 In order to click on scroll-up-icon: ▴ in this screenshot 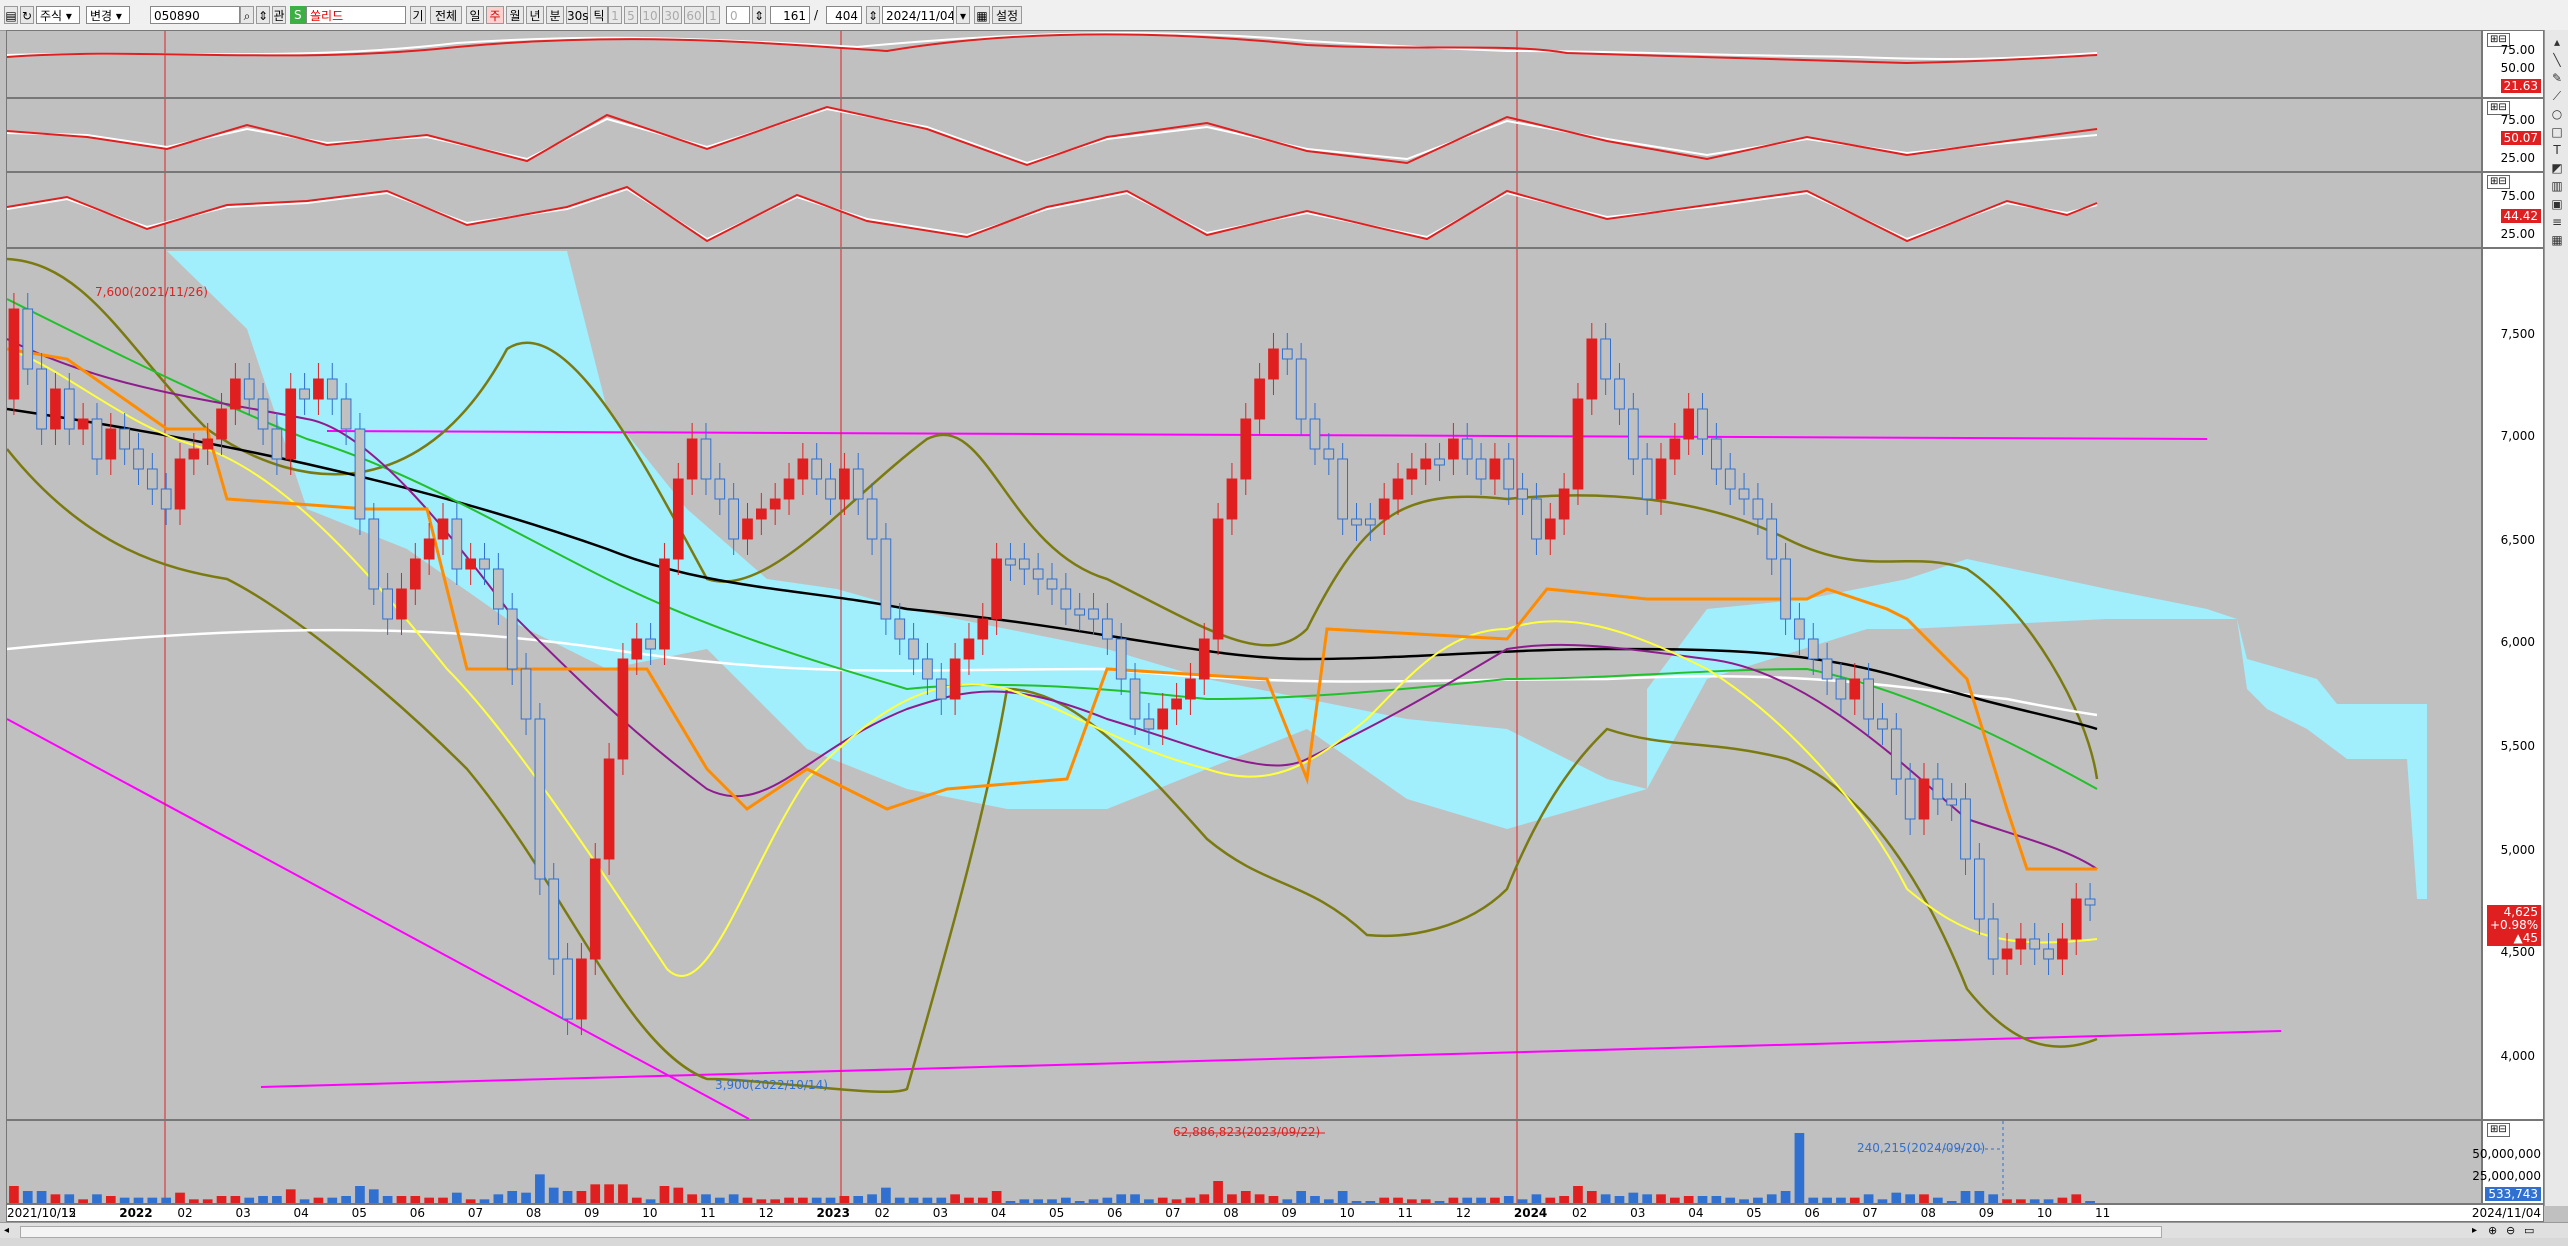, I will do `click(2557, 42)`.